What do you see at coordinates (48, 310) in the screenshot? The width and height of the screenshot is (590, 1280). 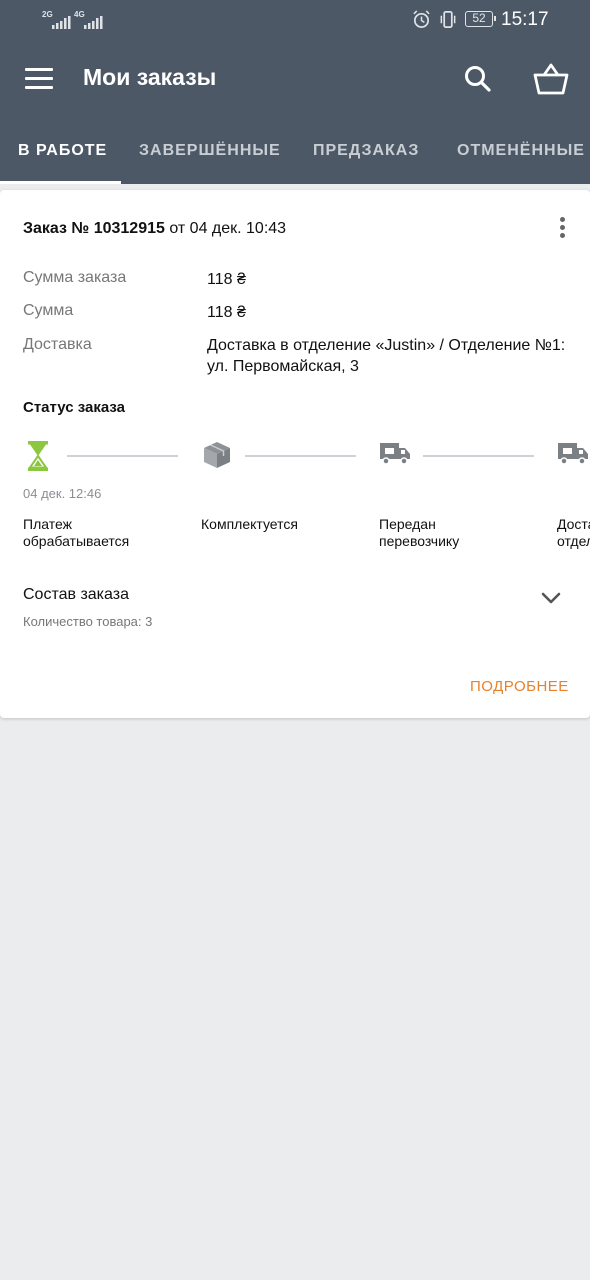 I see `sum-label: Сумма` at bounding box center [48, 310].